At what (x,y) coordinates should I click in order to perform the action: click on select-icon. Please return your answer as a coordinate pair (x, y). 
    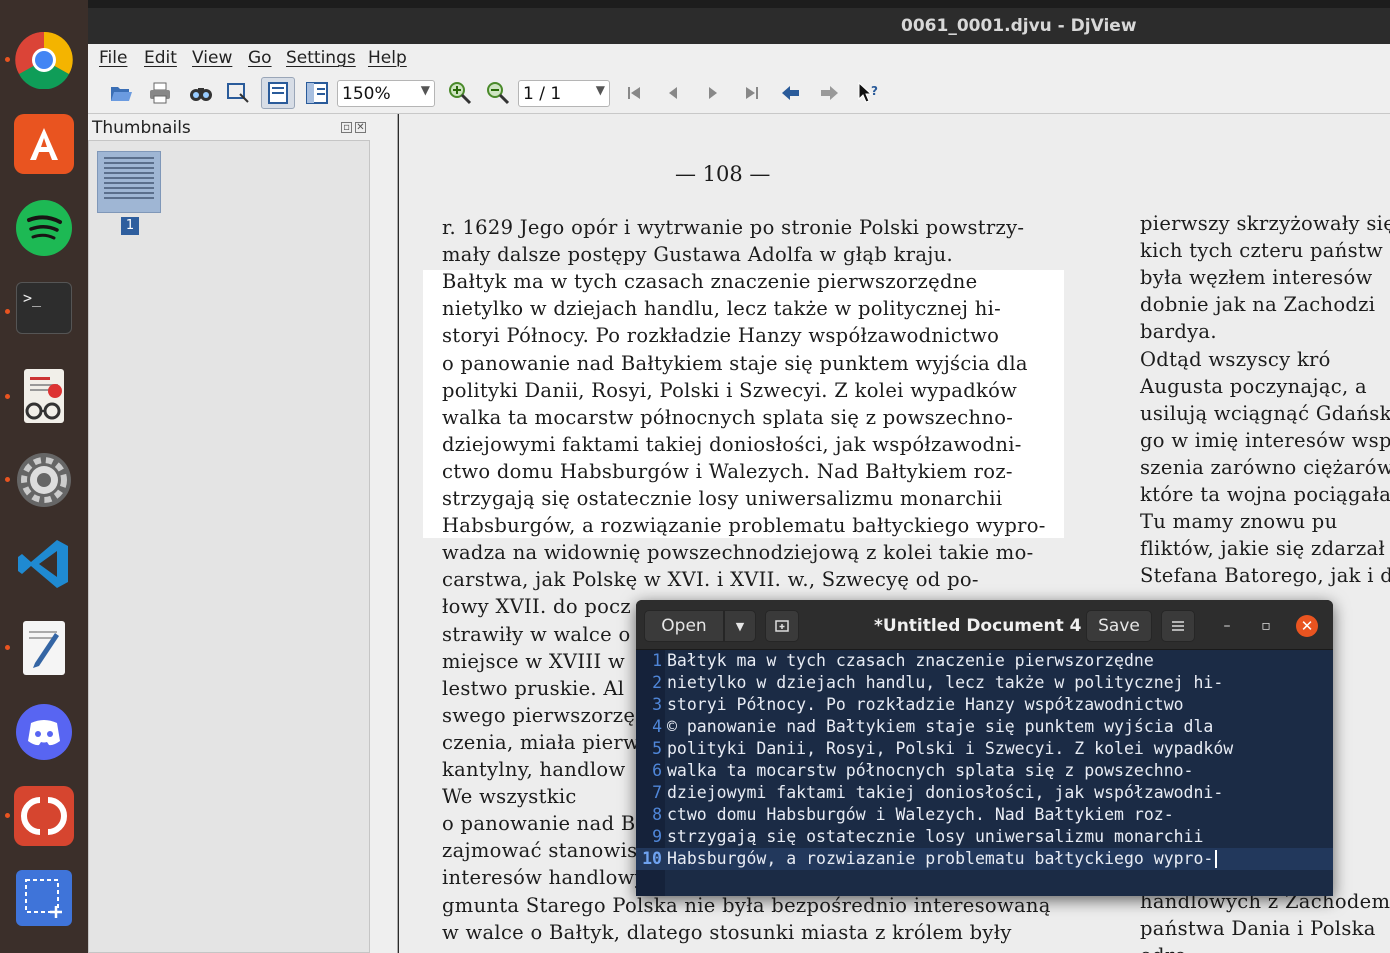
    Looking at the image, I should click on (238, 93).